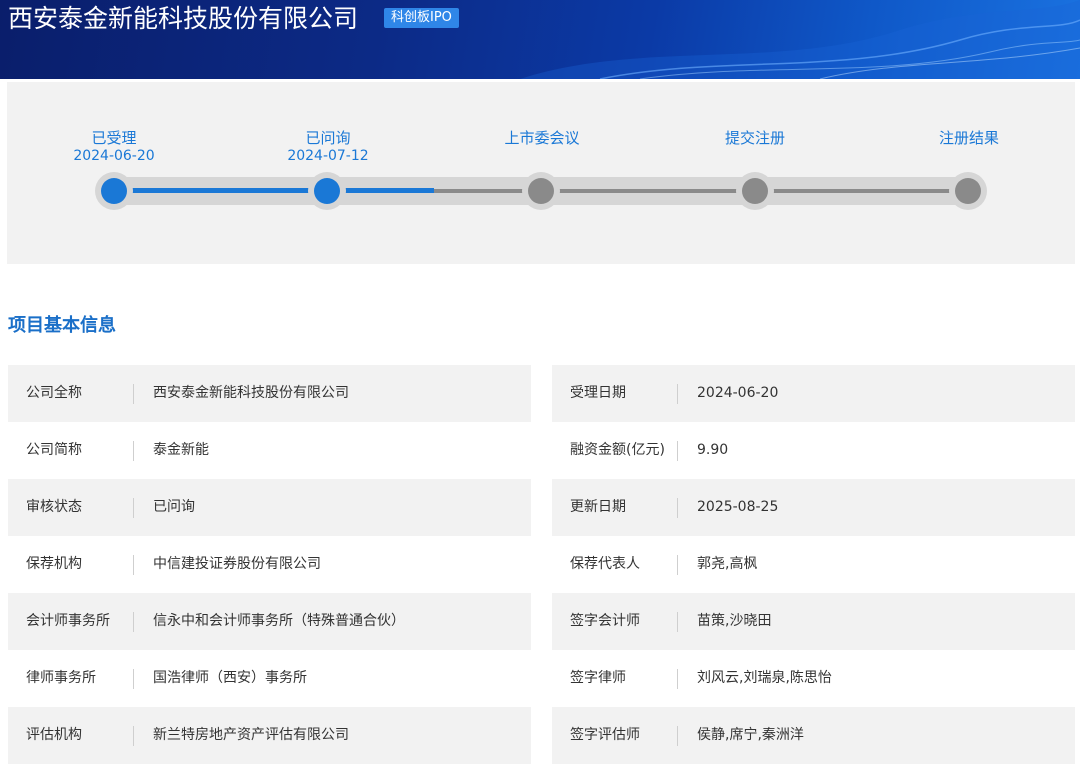 Image resolution: width=1080 pixels, height=768 pixels. I want to click on info-row: 保荐代表人 郭尧,高枫, so click(813, 564).